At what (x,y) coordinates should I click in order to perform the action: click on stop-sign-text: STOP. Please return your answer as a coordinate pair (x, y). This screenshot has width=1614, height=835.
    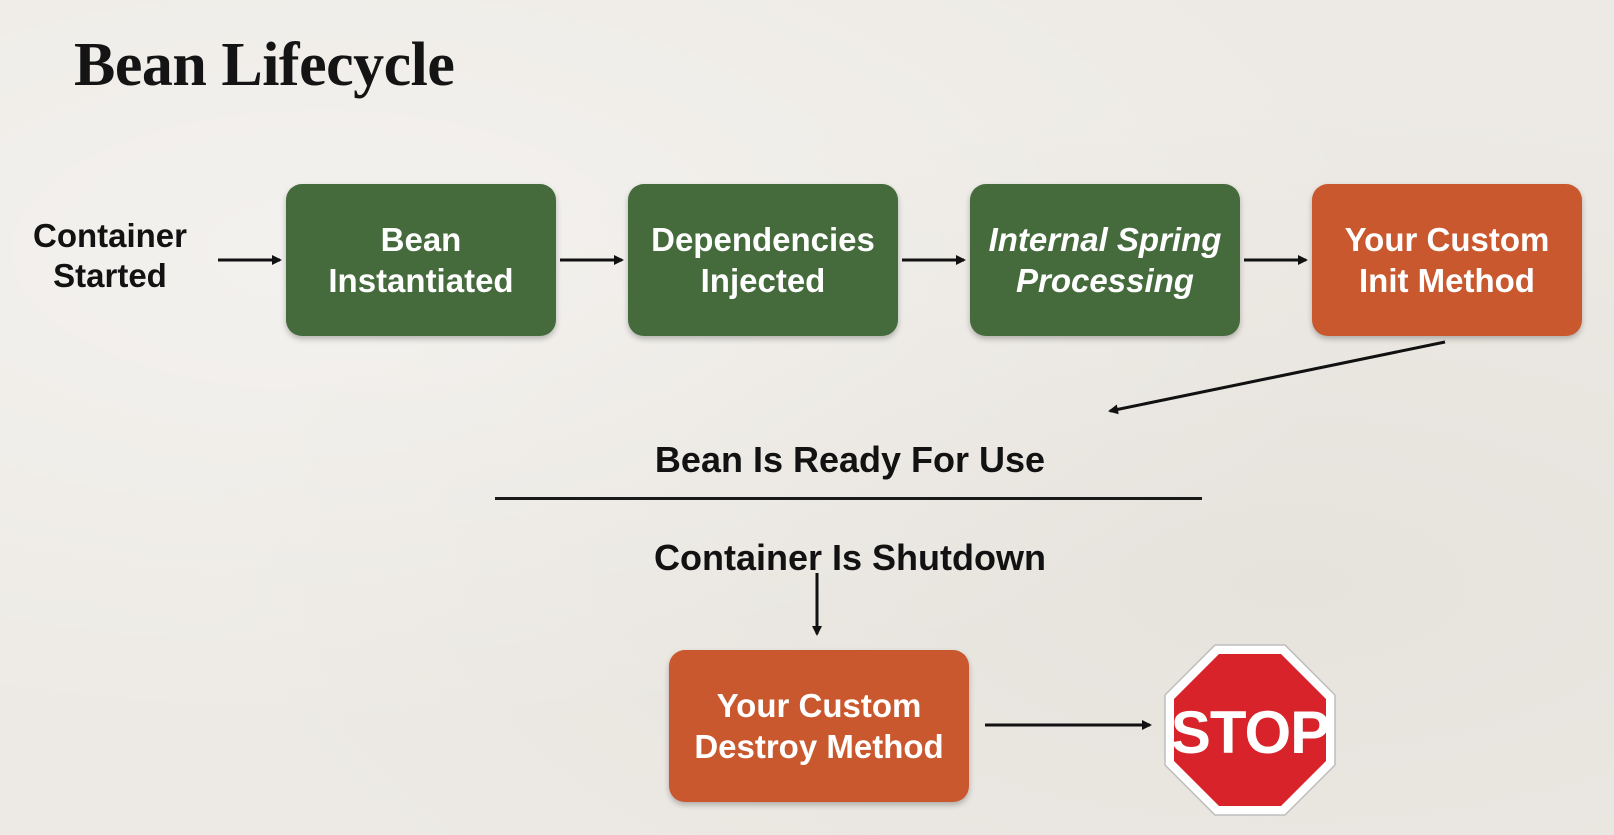
    Looking at the image, I should click on (1250, 732).